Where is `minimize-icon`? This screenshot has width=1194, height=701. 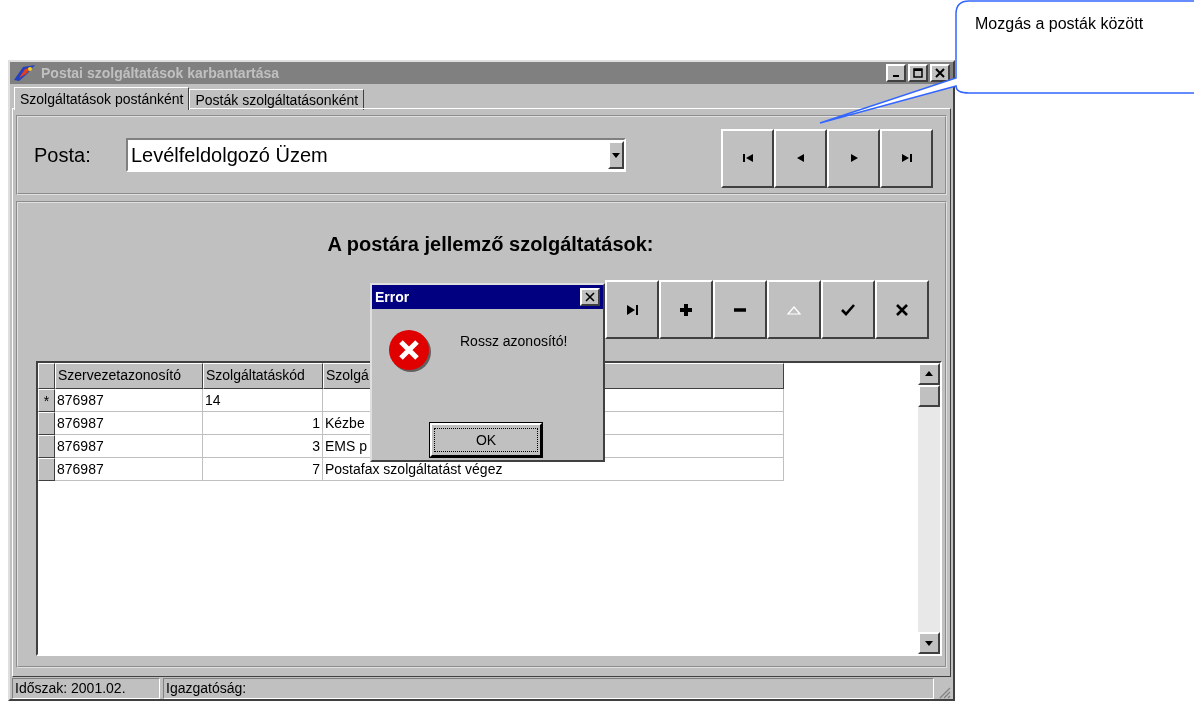
minimize-icon is located at coordinates (896, 76).